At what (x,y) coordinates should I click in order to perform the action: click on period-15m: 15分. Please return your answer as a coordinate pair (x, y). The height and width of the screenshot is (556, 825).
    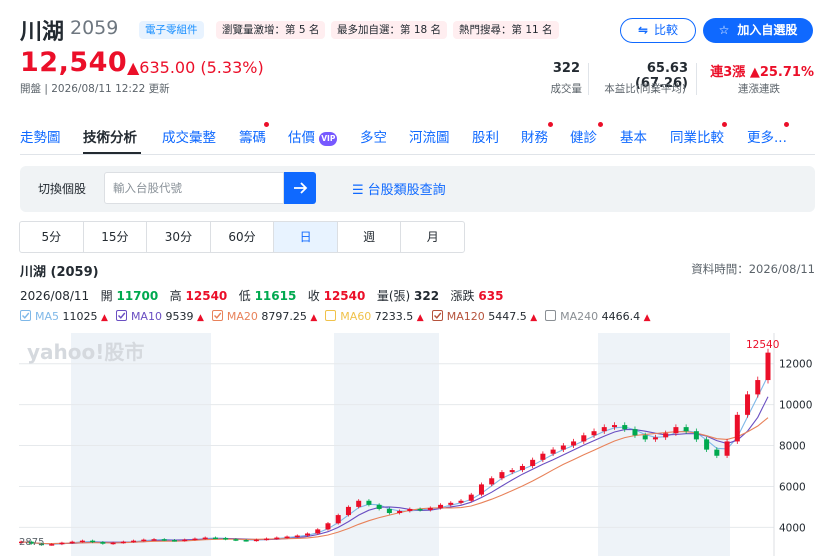
    Looking at the image, I should click on (116, 237).